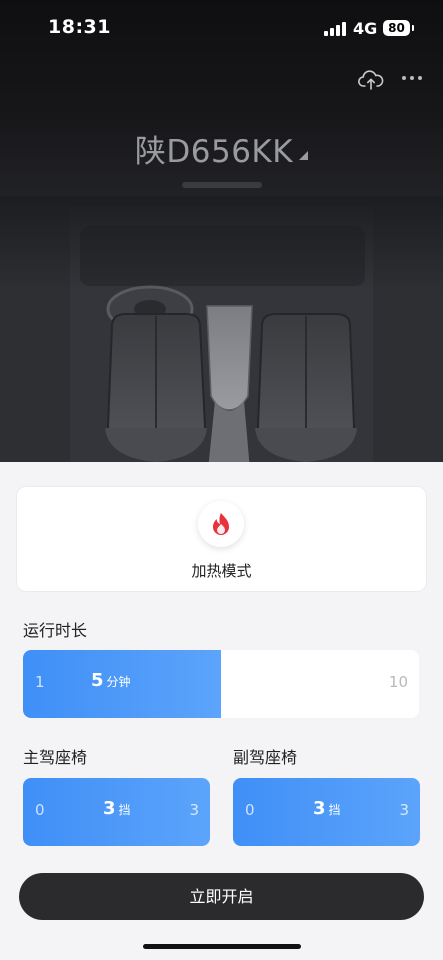  Describe the element at coordinates (304, 155) in the screenshot. I see `dropdown-arrow-icon` at that location.